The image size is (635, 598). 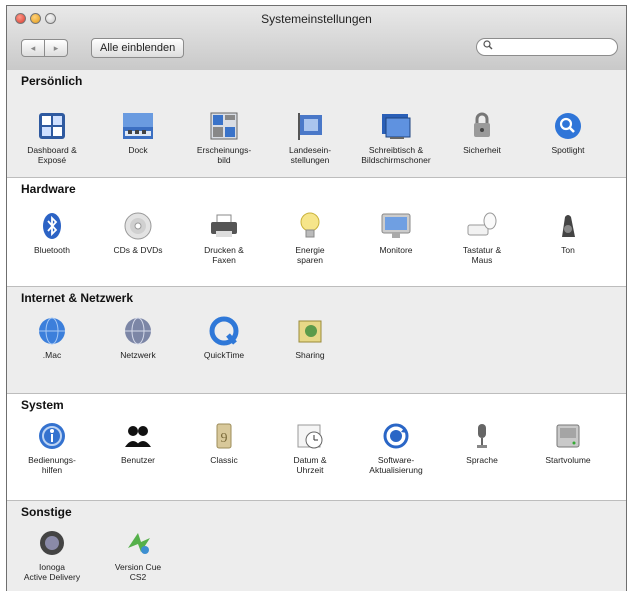 I want to click on pane-desktop: Schreibtisch & Bildschirmschoner, so click(x=396, y=137).